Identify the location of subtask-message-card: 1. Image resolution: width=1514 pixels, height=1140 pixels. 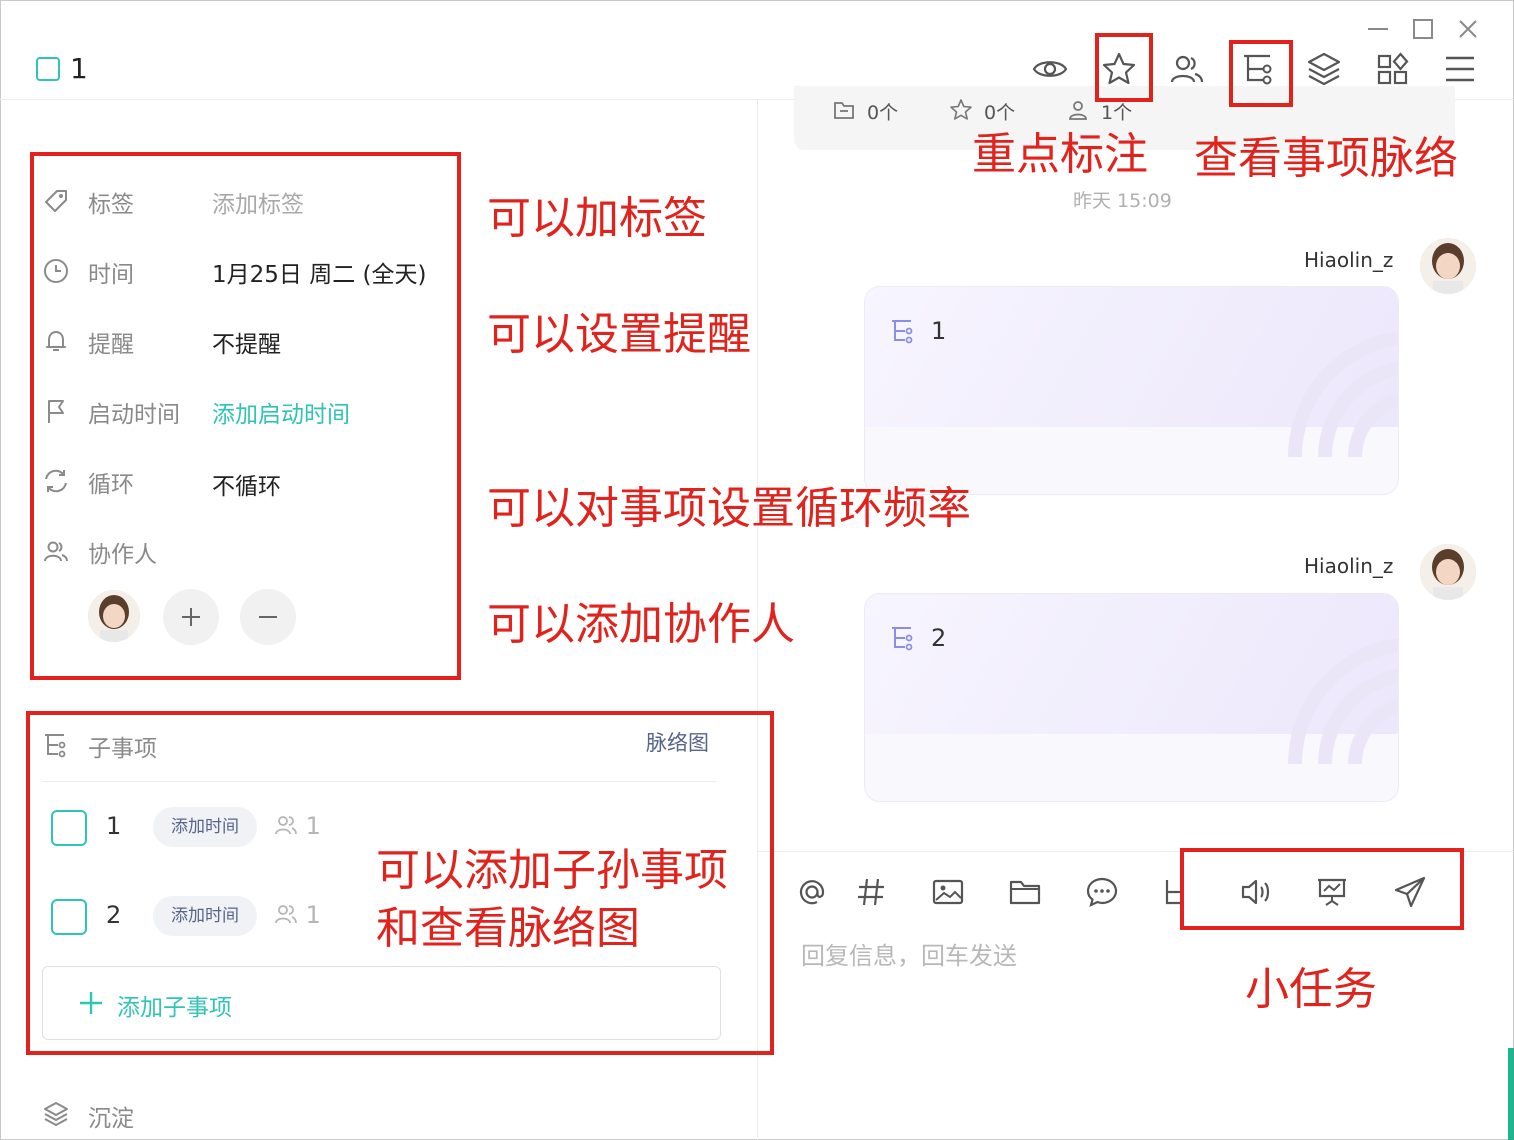
(1131, 390).